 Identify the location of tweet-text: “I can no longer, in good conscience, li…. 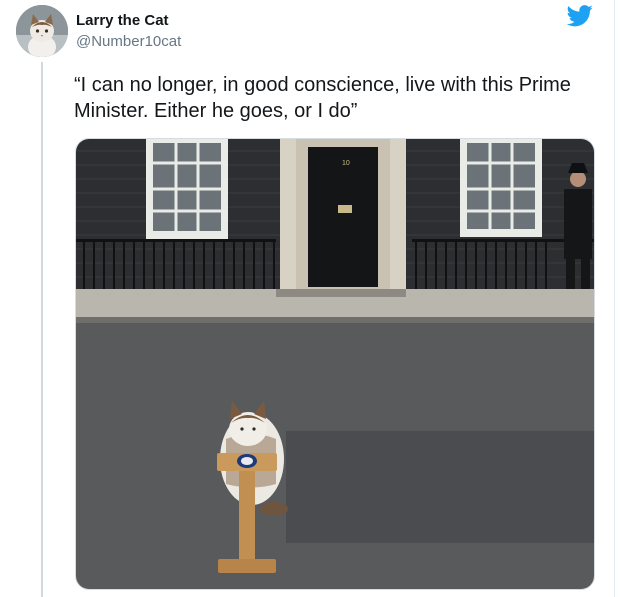
(322, 98).